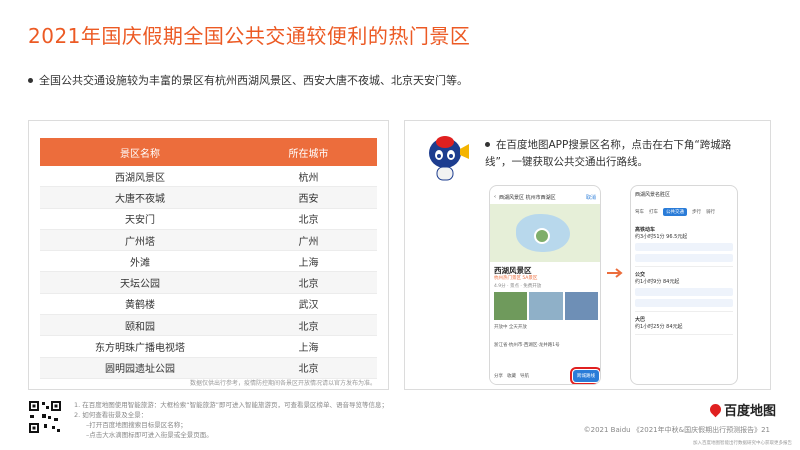 The height and width of the screenshot is (450, 800). Describe the element at coordinates (308, 178) in the screenshot. I see `city-name: 杭州` at that location.